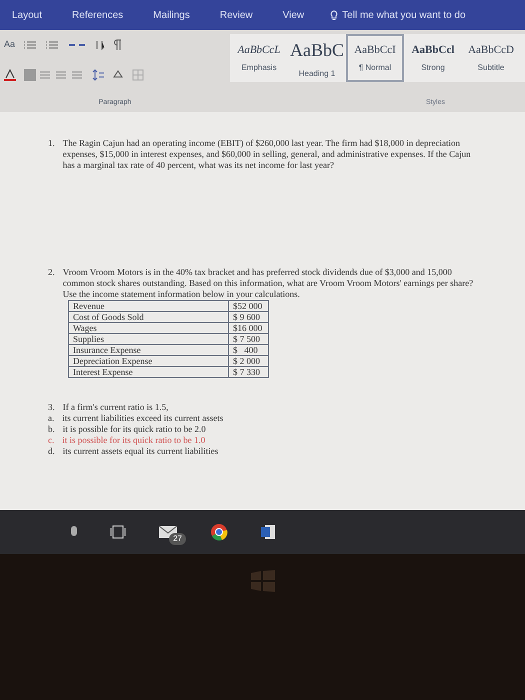 The image size is (525, 700). Describe the element at coordinates (51, 429) in the screenshot. I see `option-letter: b.` at that location.